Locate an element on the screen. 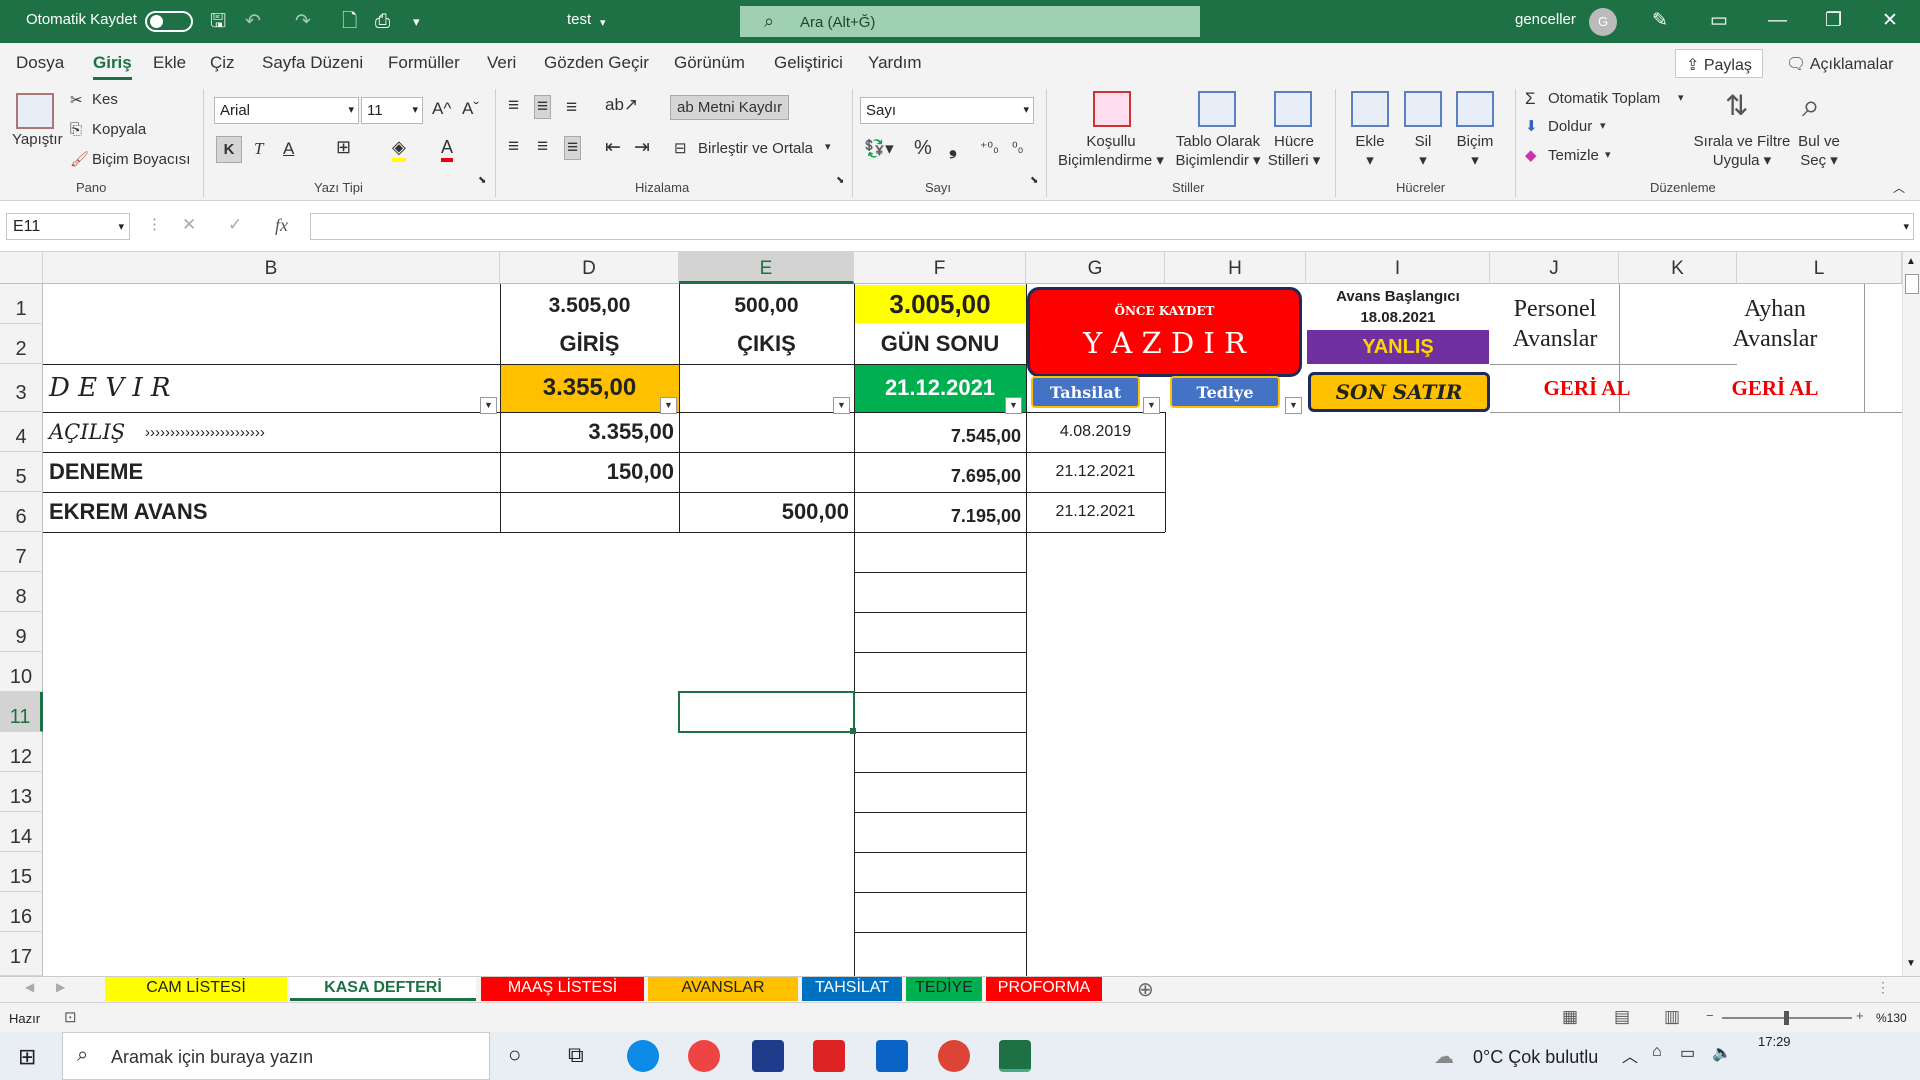 Image resolution: width=1920 pixels, height=1080 pixels. chrome-icon is located at coordinates (954, 1056).